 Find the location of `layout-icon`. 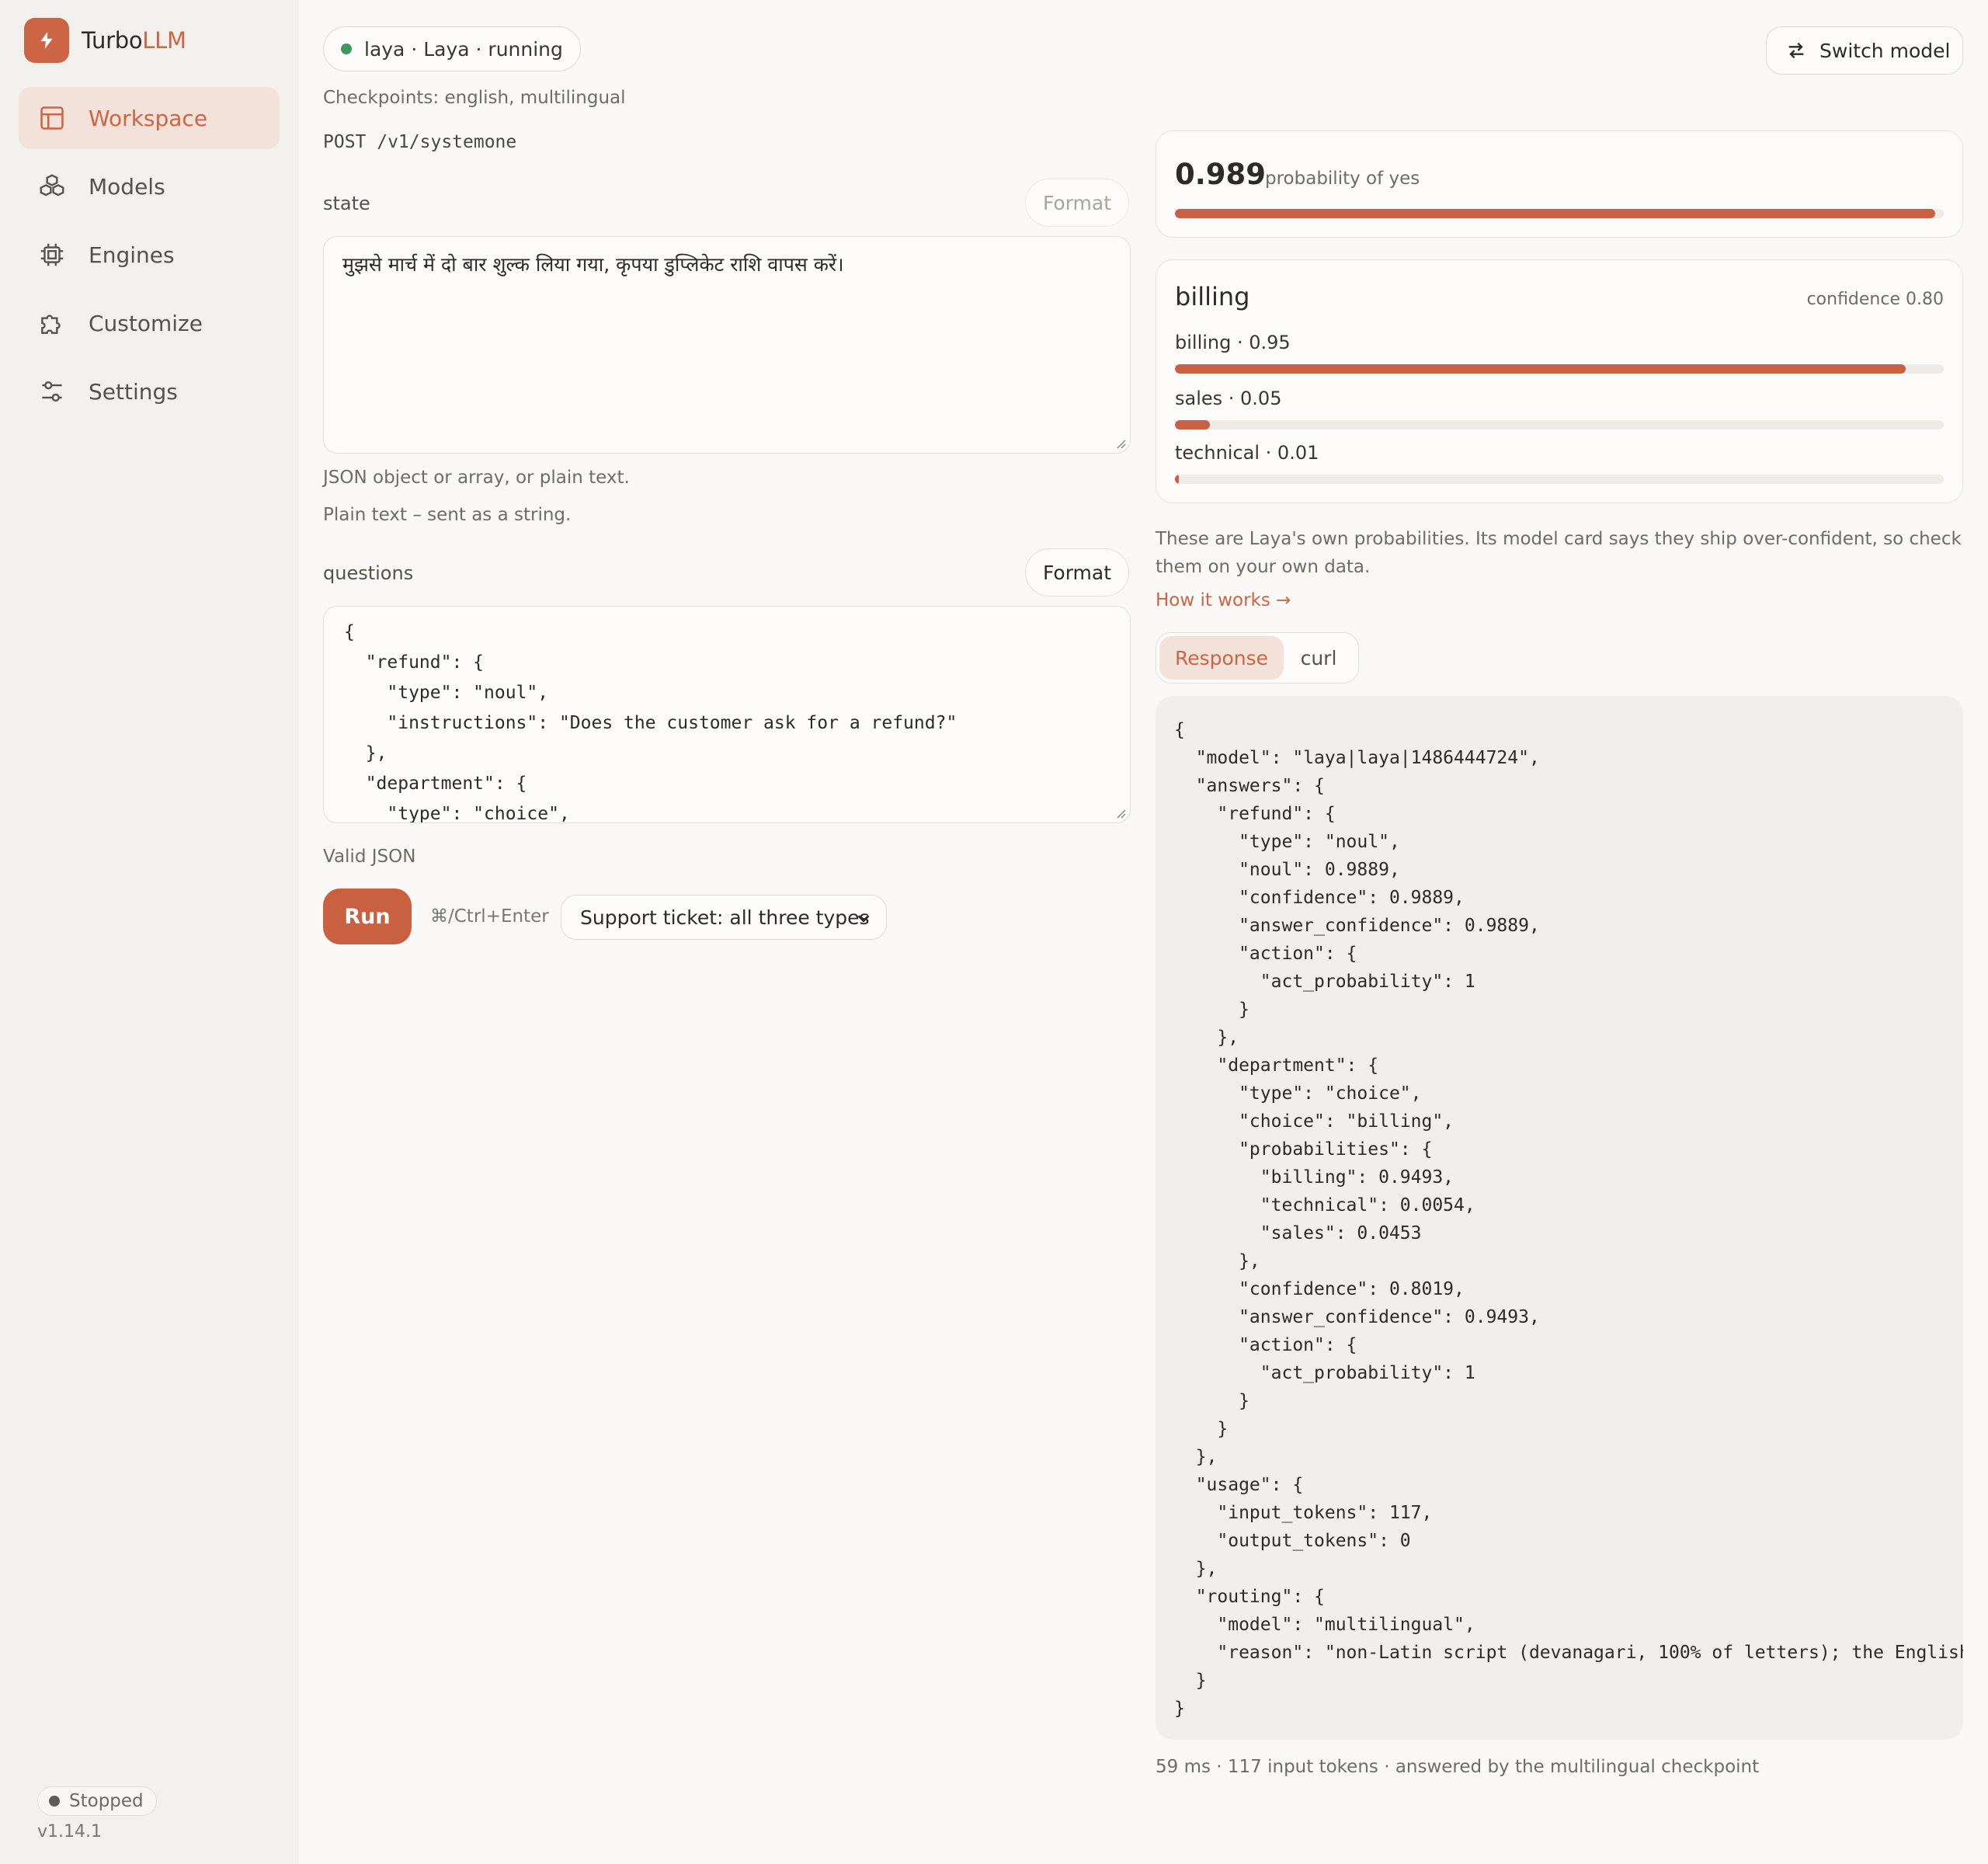

layout-icon is located at coordinates (52, 118).